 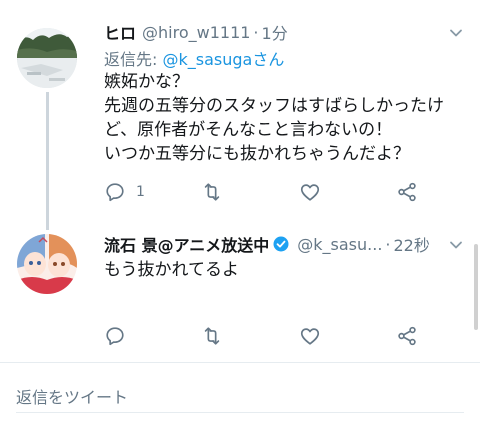 I want to click on replying-prefix: 返信先:, so click(x=133, y=59).